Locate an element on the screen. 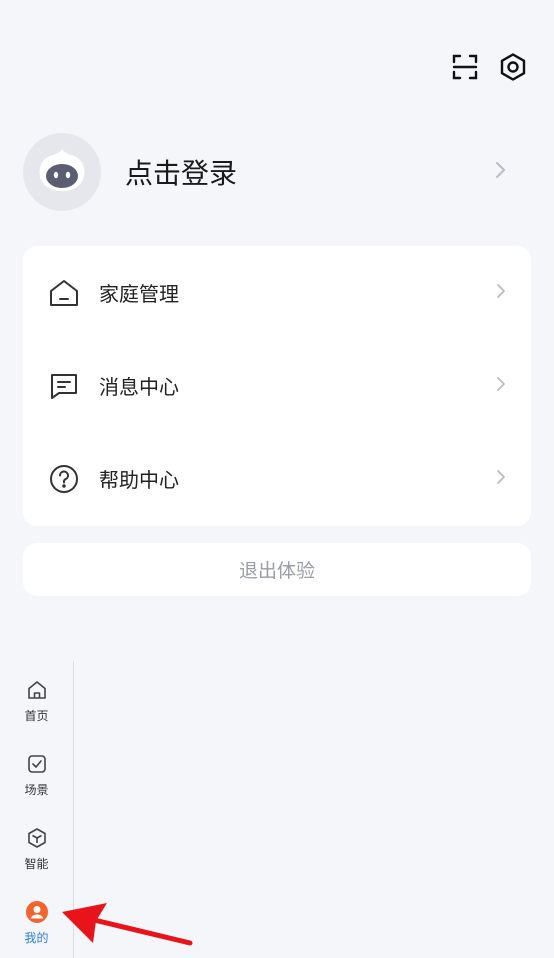 The height and width of the screenshot is (958, 554). menu-item-messages: 消息中心 is located at coordinates (277, 385).